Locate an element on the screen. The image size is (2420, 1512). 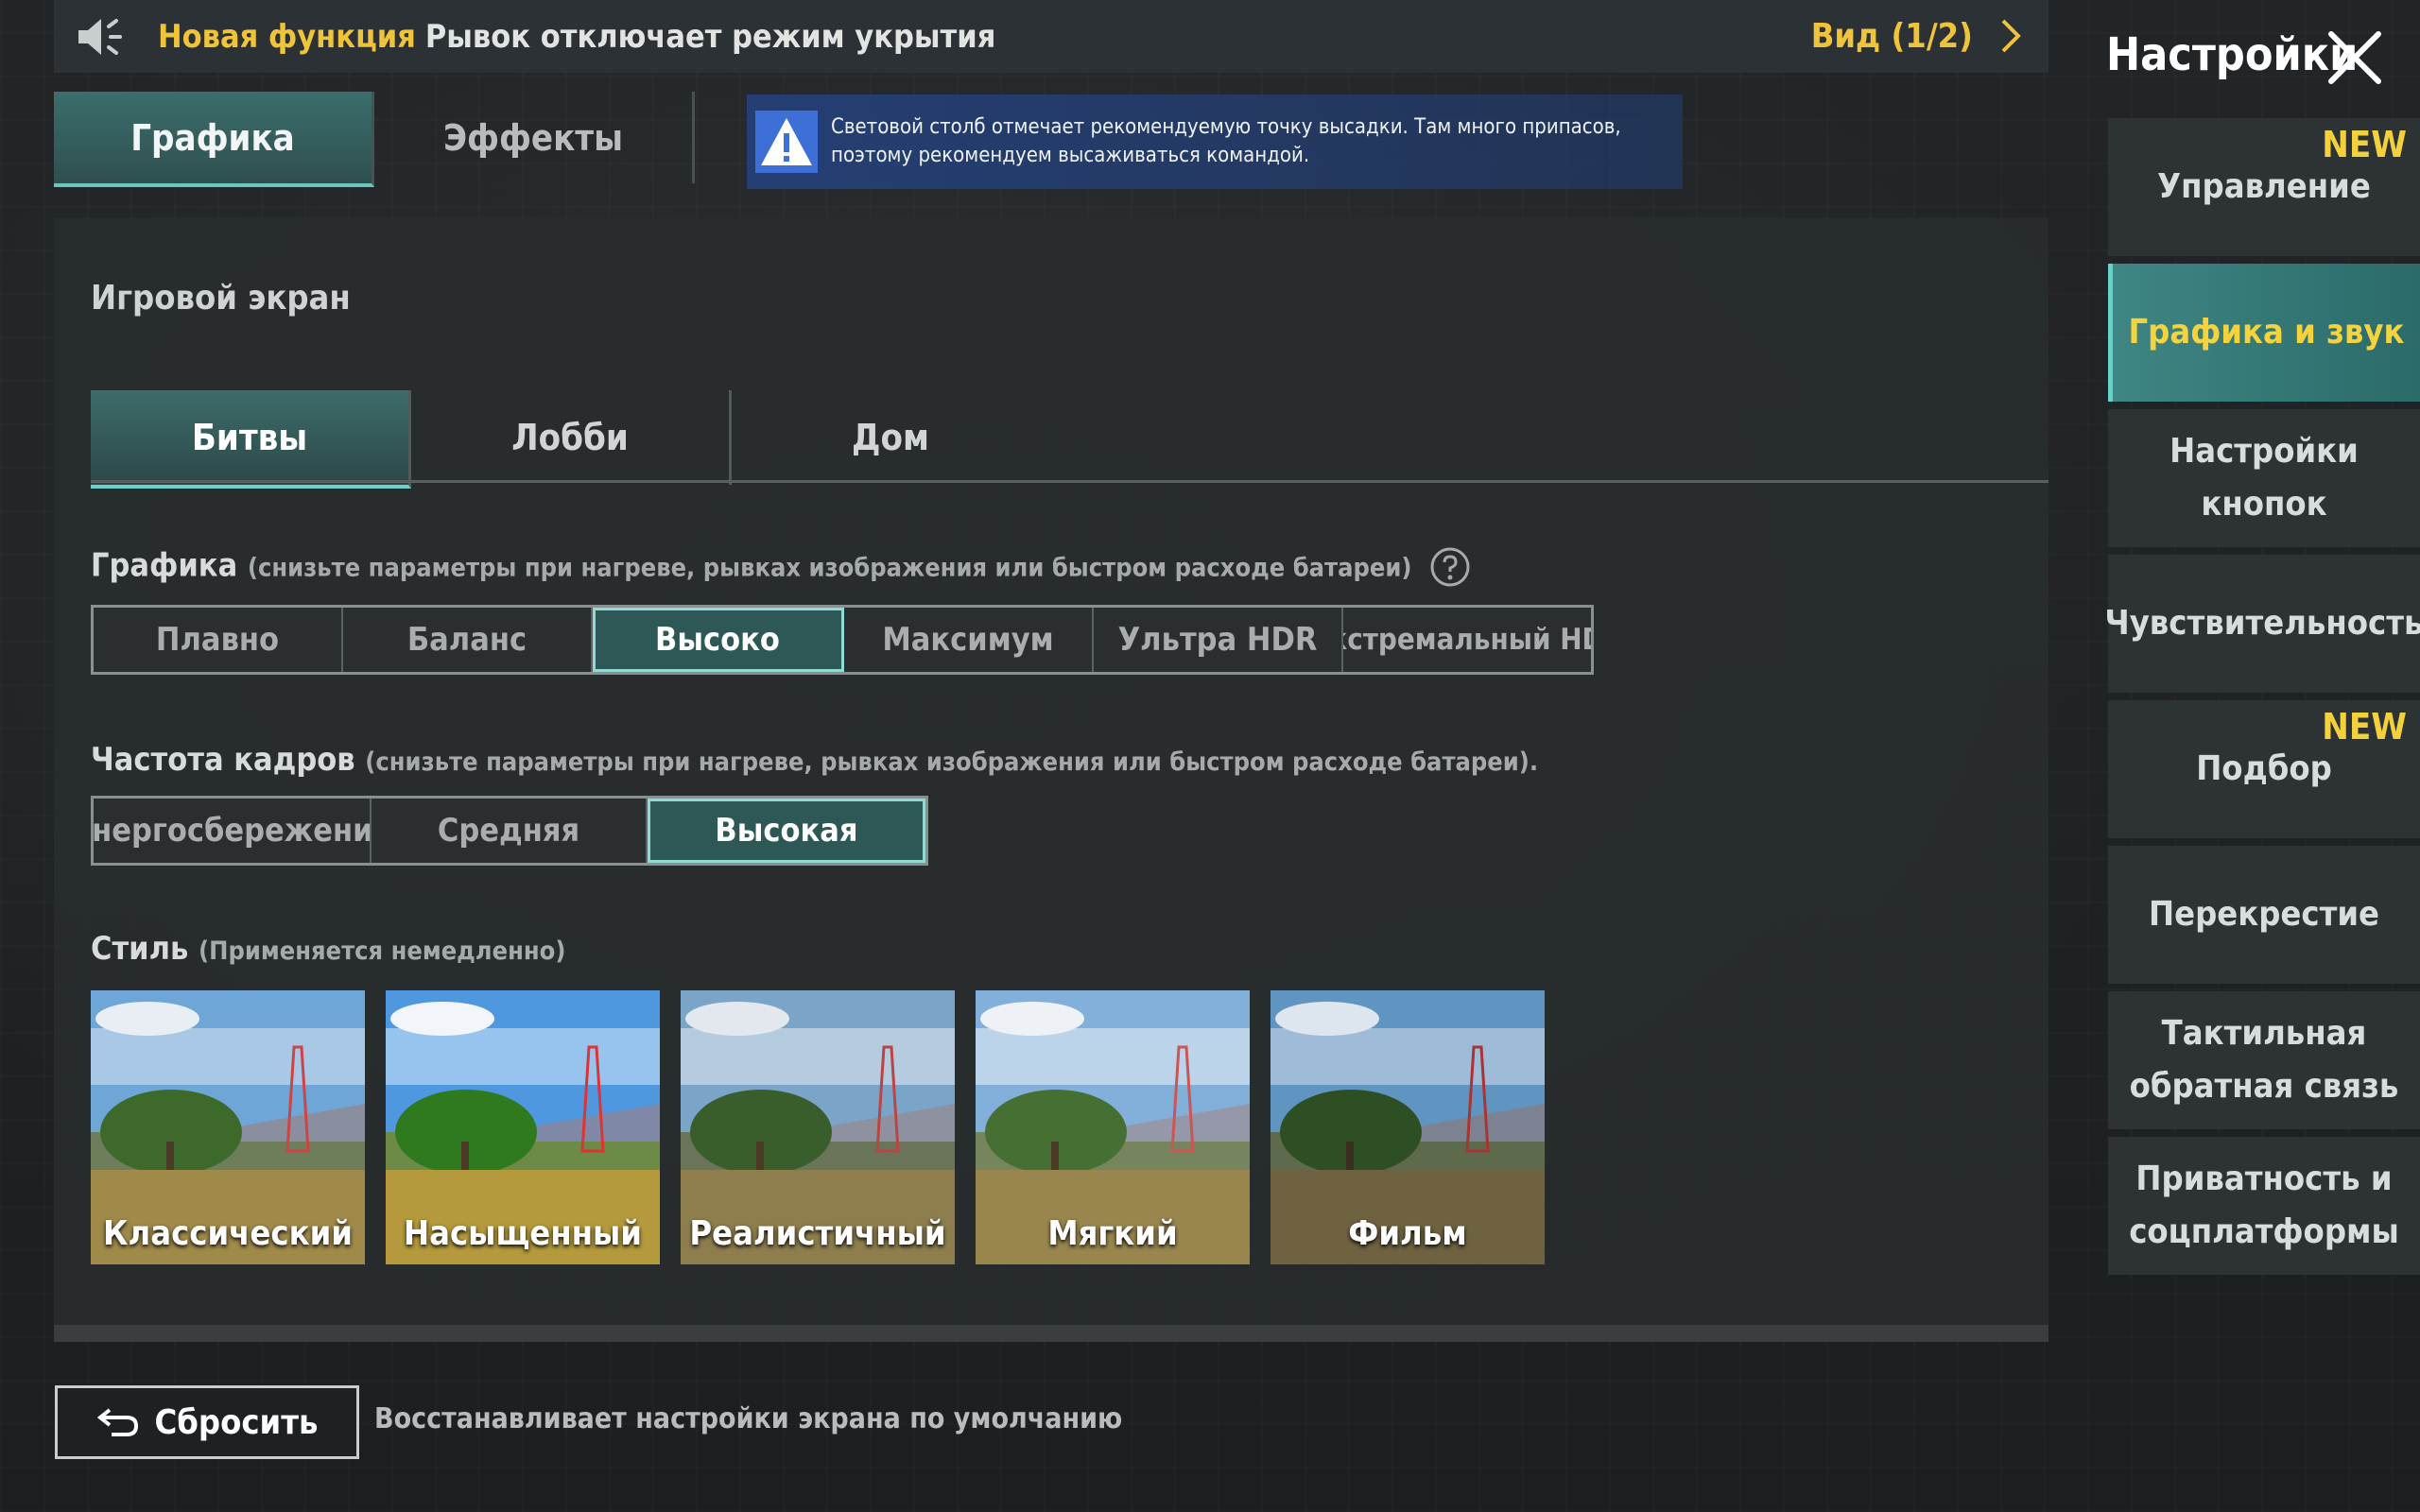
frame-rate-option-high: Высокая is located at coordinates (786, 831).